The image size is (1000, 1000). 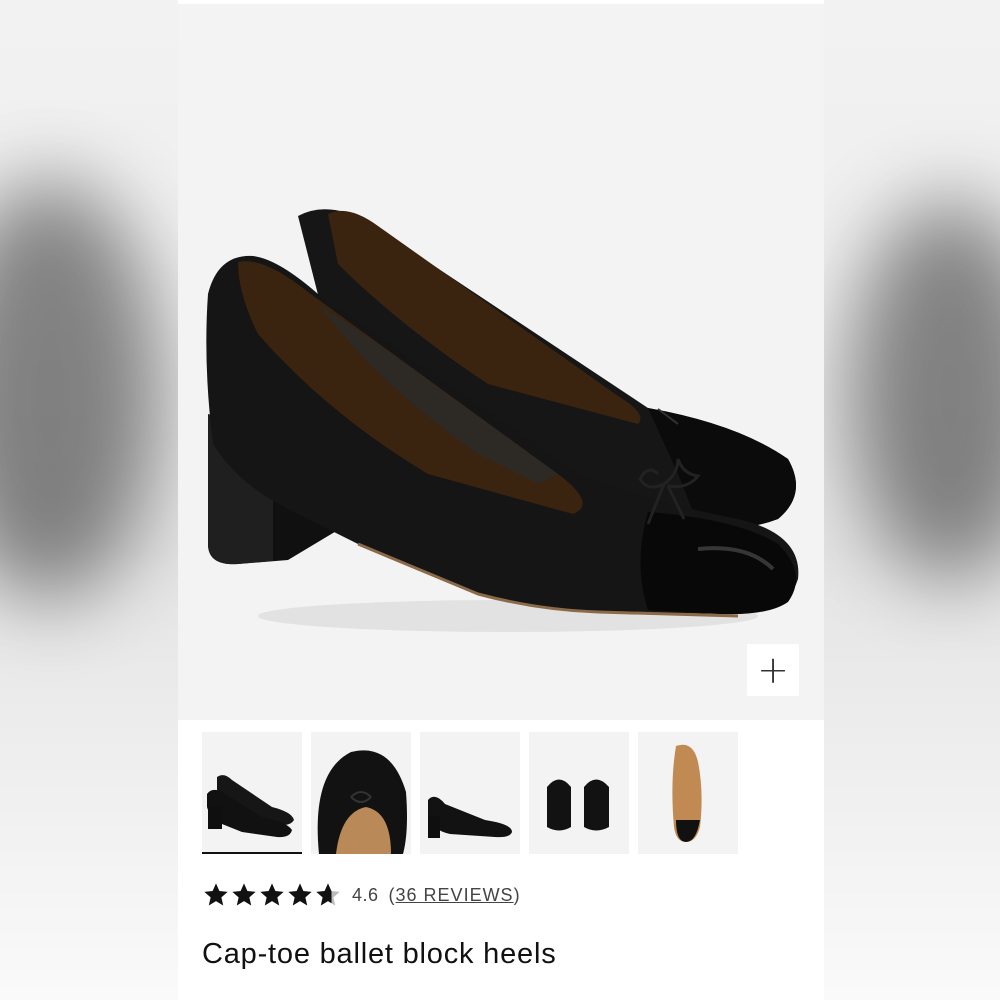 What do you see at coordinates (392, 894) in the screenshot?
I see `reviews-paren-open: (` at bounding box center [392, 894].